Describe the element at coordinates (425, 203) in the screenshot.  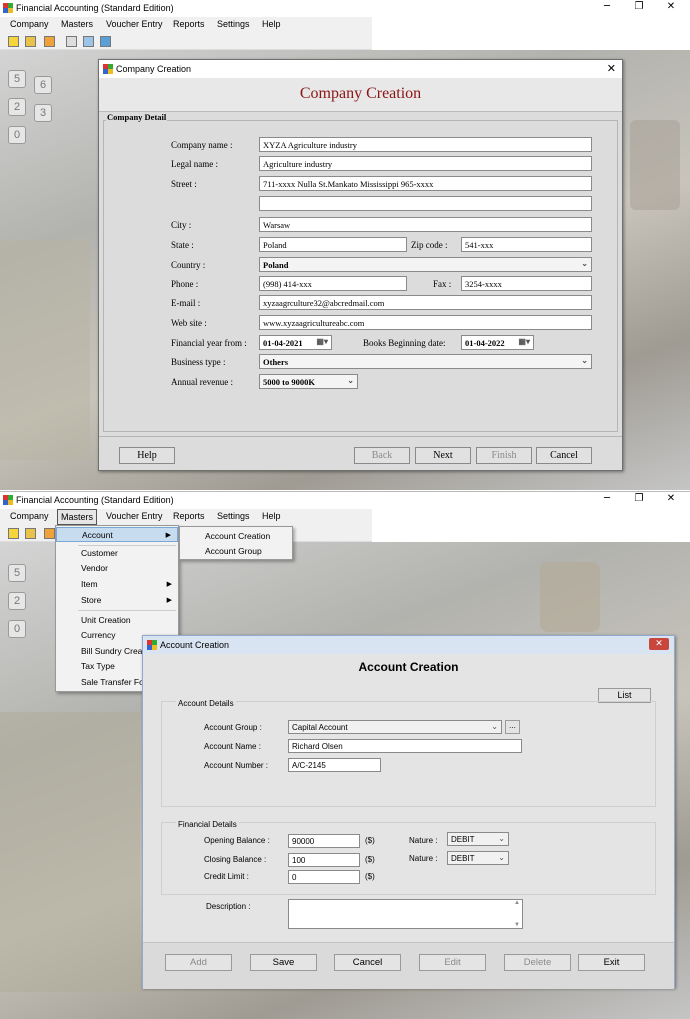
I see `street-input-line2` at that location.